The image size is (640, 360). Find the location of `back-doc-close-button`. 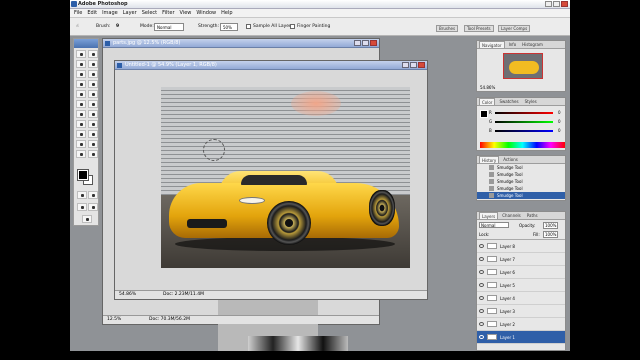

back-doc-close-button is located at coordinates (373, 43).